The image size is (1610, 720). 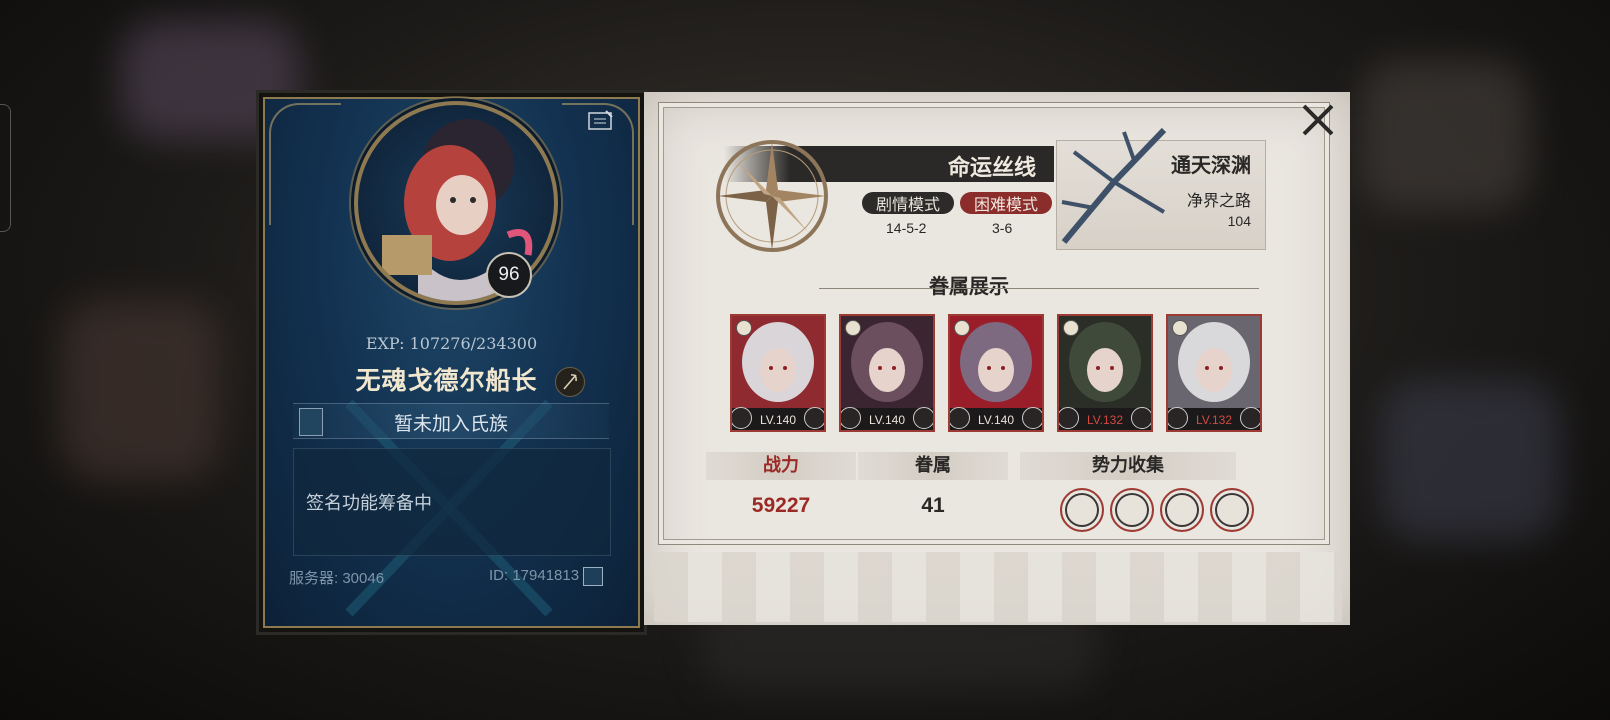 What do you see at coordinates (781, 466) in the screenshot?
I see `power-label: 战力` at bounding box center [781, 466].